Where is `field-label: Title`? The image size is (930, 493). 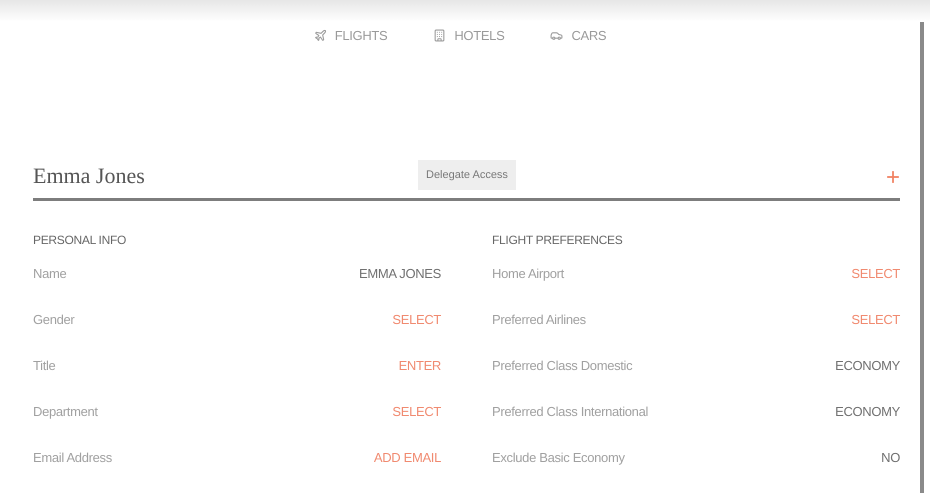
field-label: Title is located at coordinates (44, 365).